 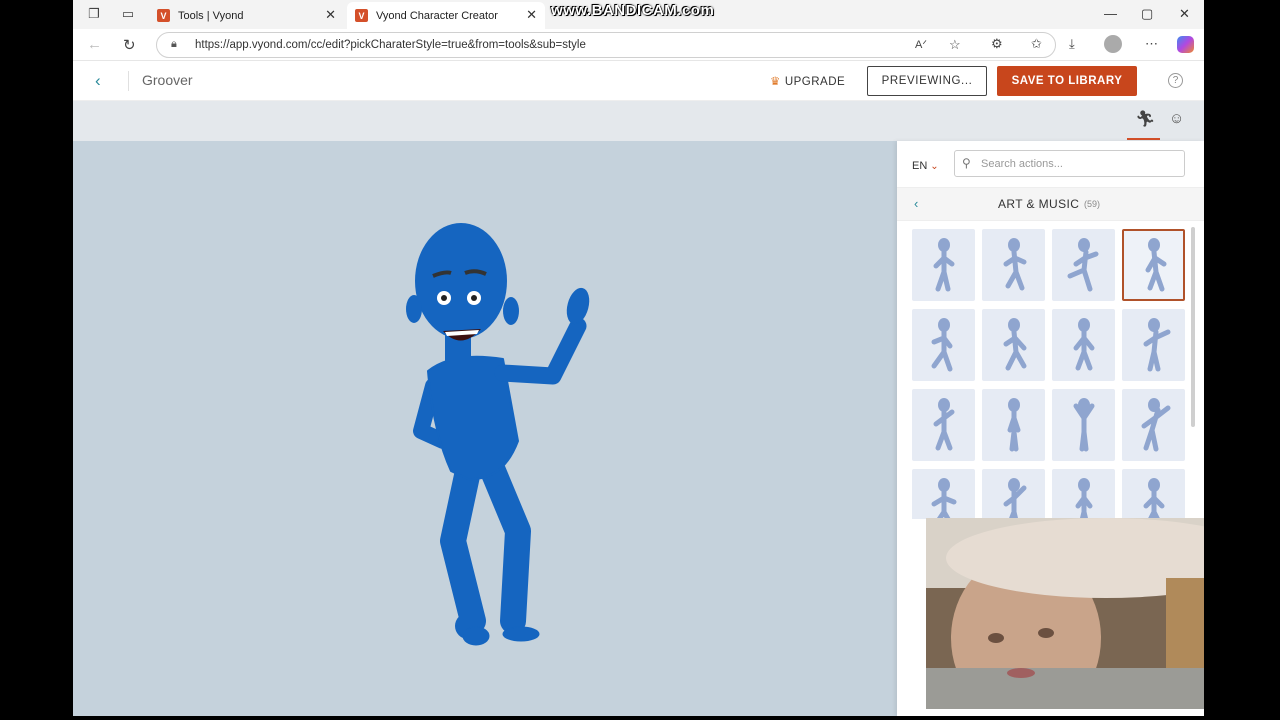 I want to click on character-name: Groover, so click(x=167, y=80).